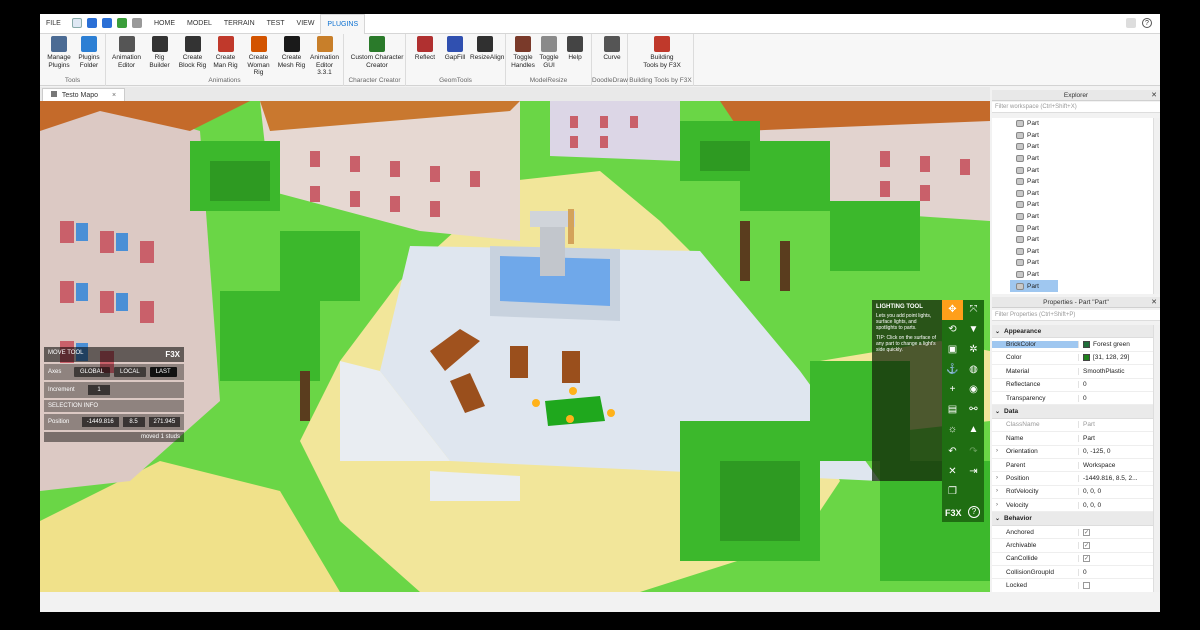 Image resolution: width=1200 pixels, height=630 pixels. I want to click on property-row: Color [31, 128, 29], so click(1076, 359).